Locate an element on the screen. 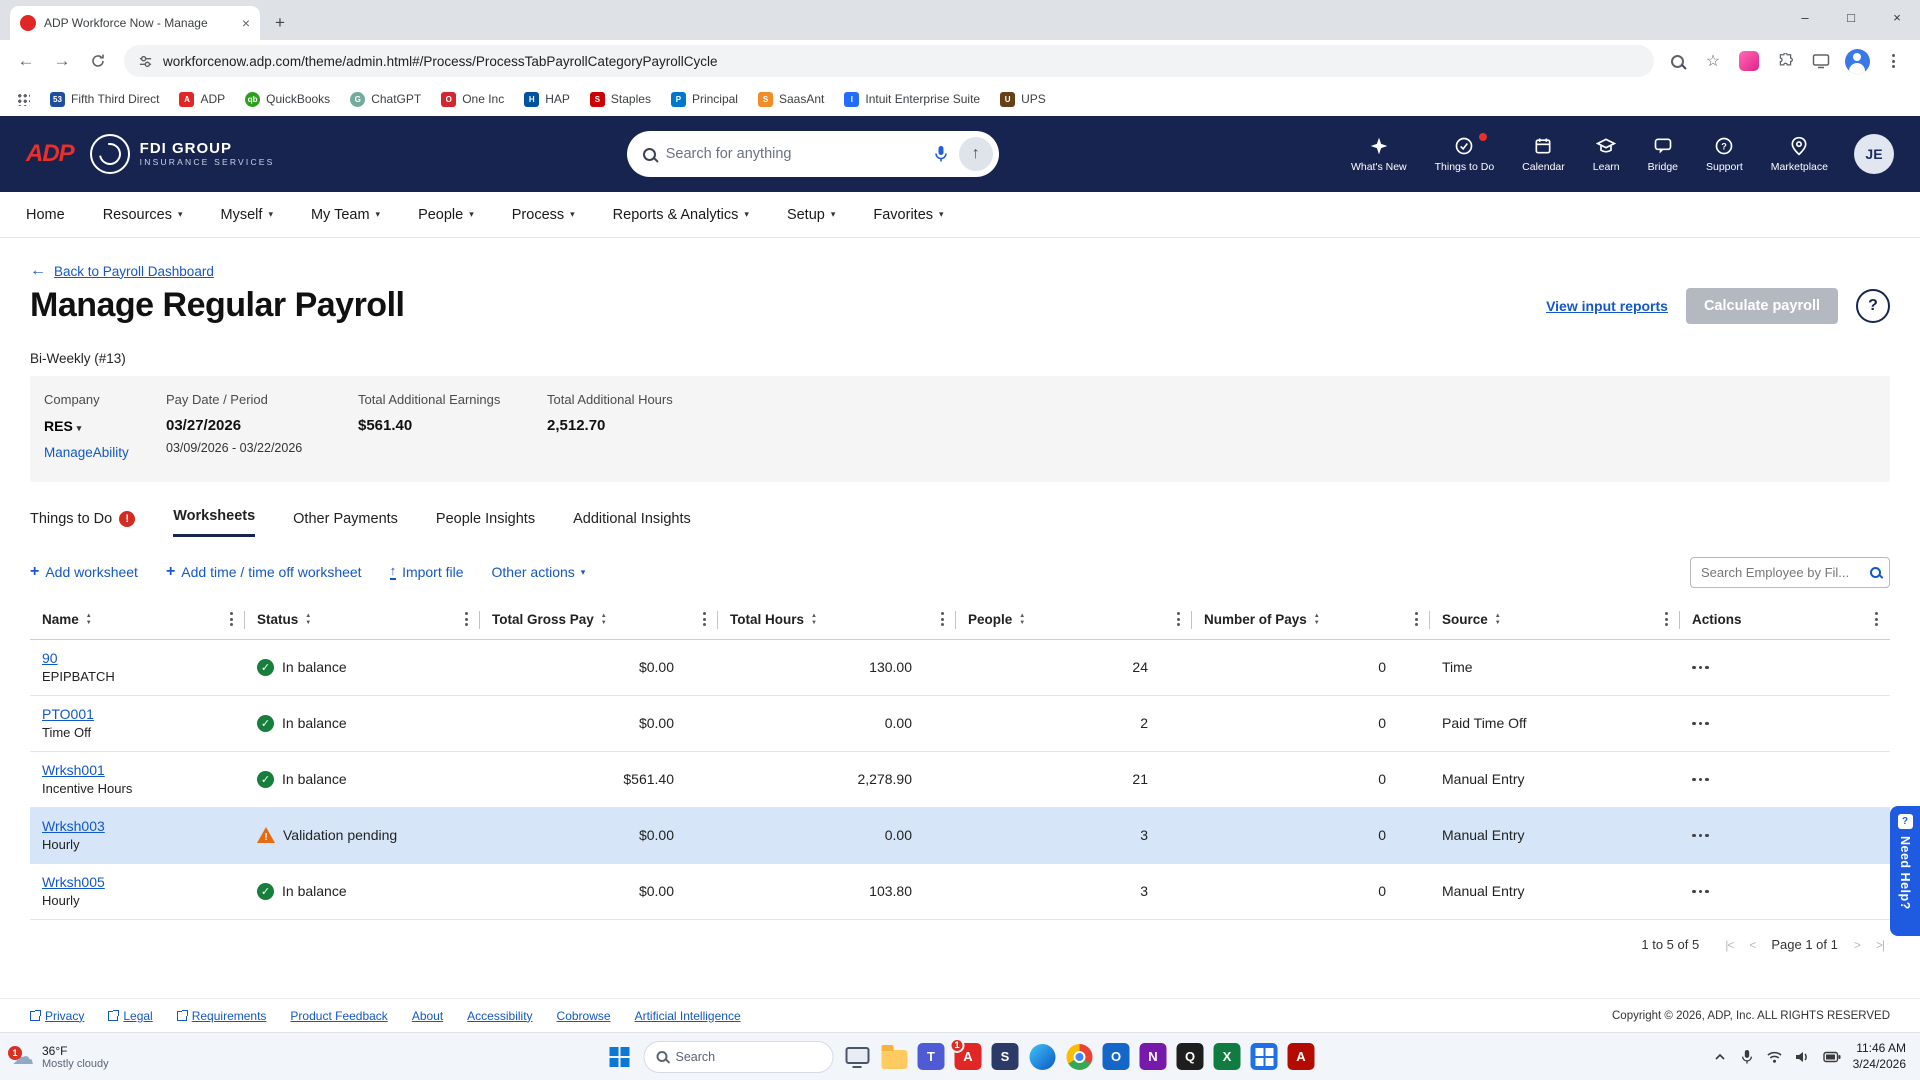  column-name: Name ▲ ▼ is located at coordinates (137, 619).